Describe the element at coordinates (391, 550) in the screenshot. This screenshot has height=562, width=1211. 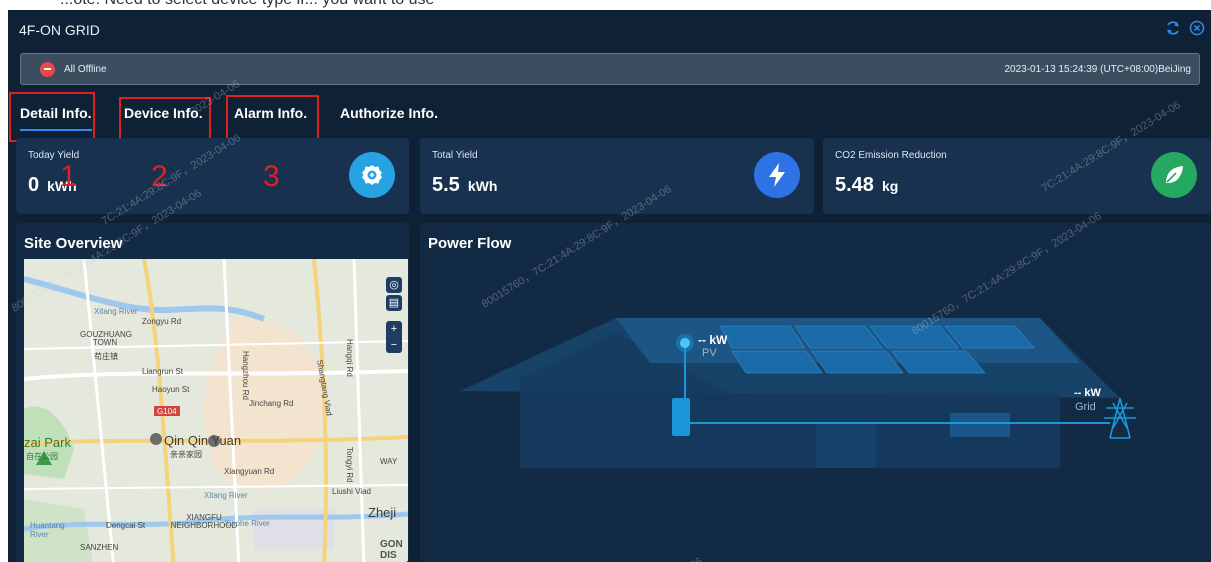
I see `map-label: GON DIS` at that location.